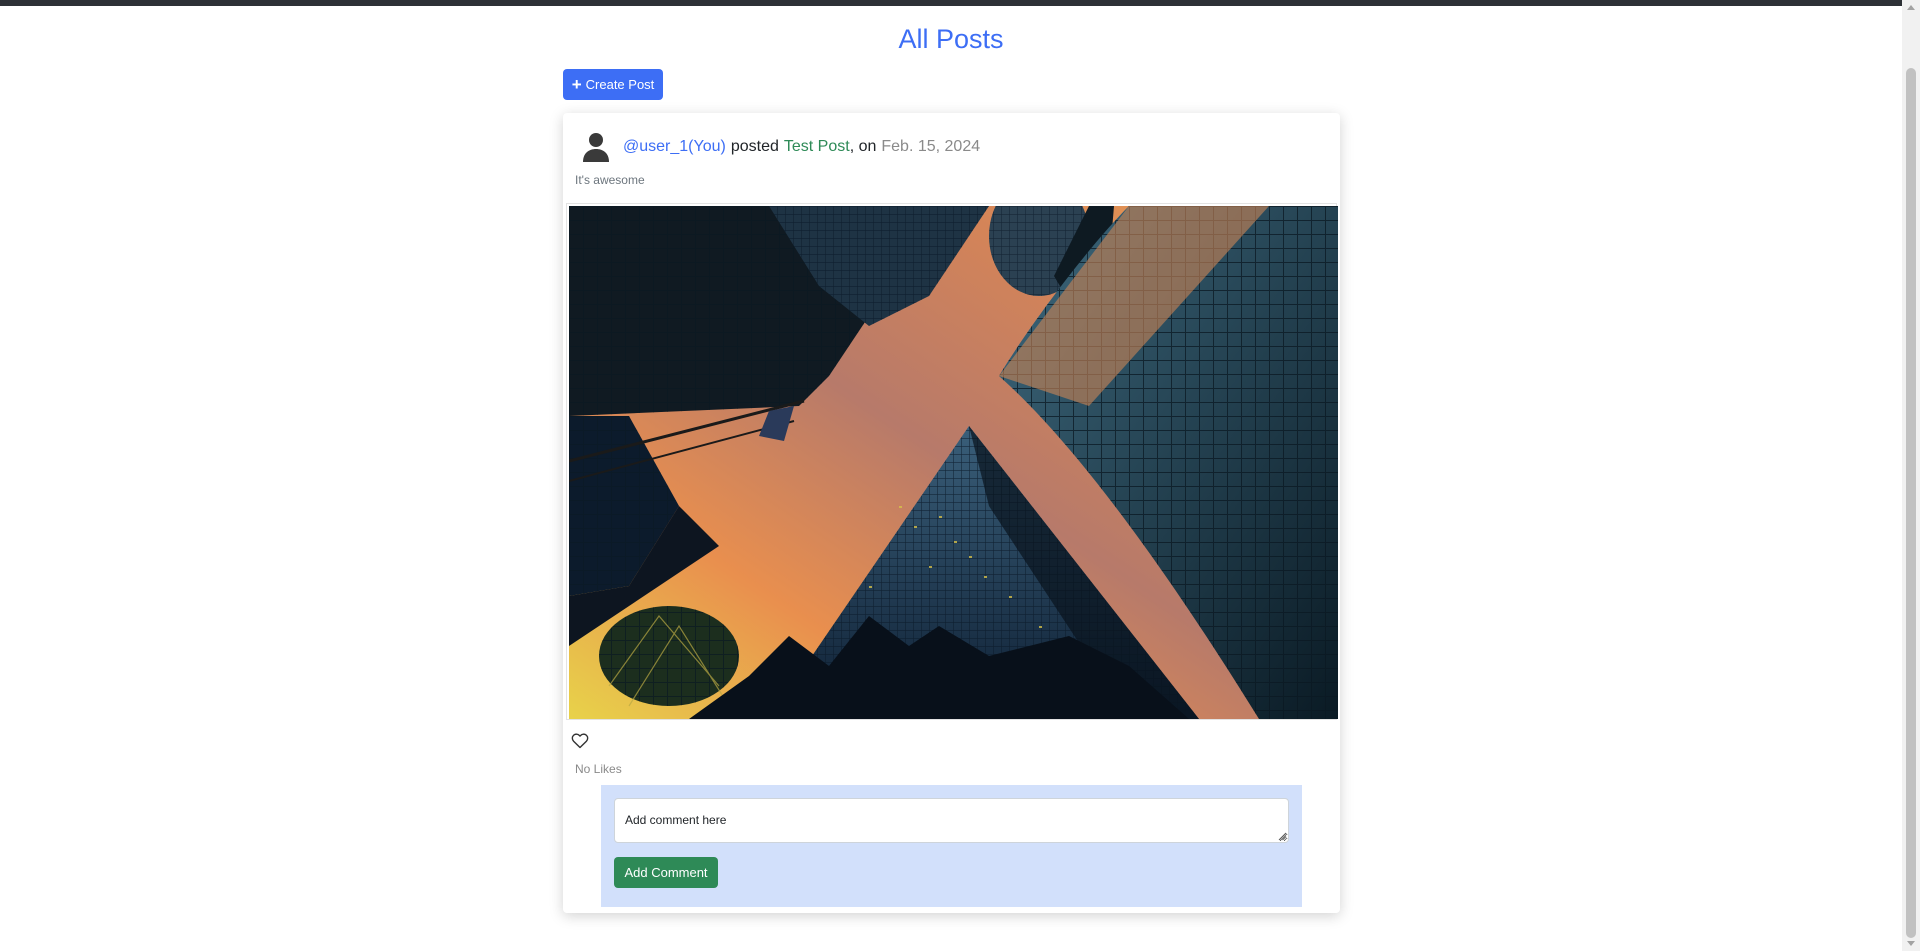 This screenshot has height=951, width=1920. What do you see at coordinates (754, 146) in the screenshot?
I see `posted-text: posted` at bounding box center [754, 146].